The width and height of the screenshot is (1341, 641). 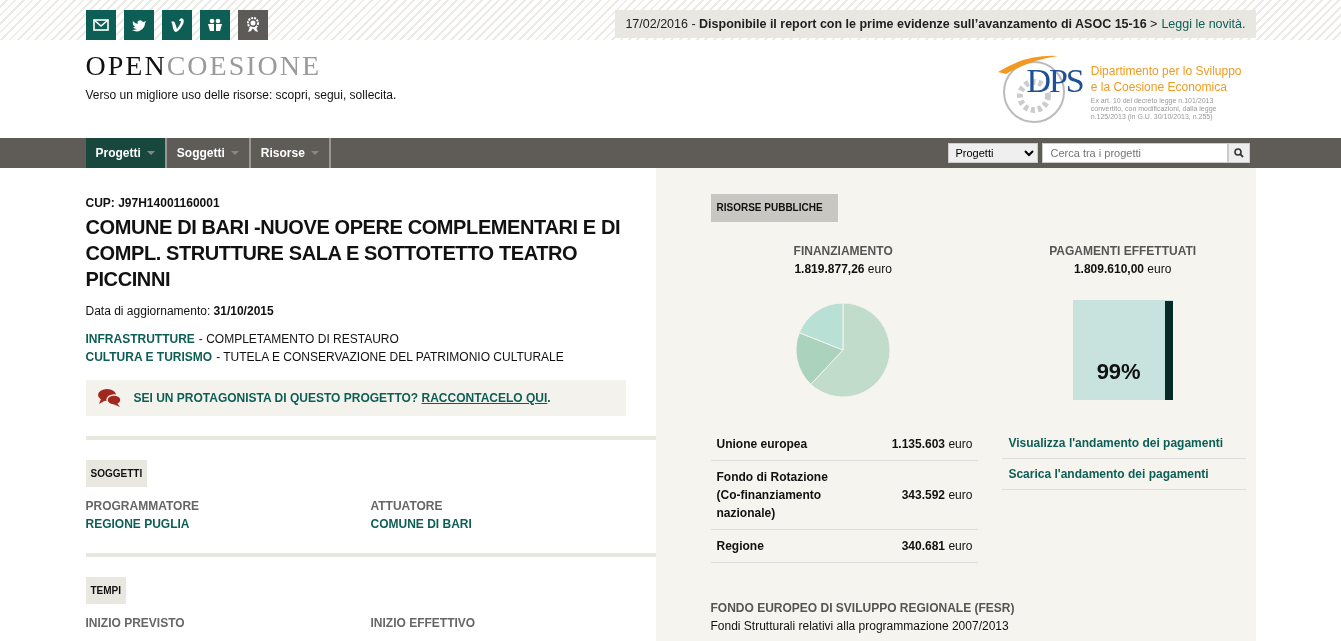 I want to click on source-amount: 340.681 euro, so click(x=937, y=546).